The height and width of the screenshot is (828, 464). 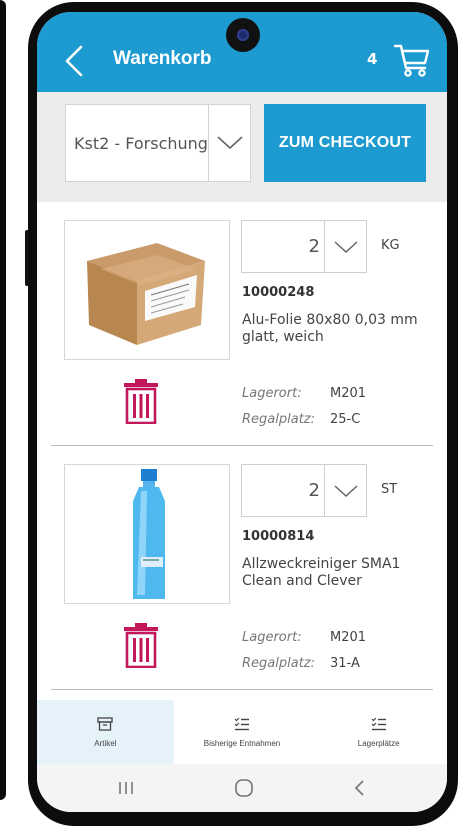 What do you see at coordinates (242, 743) in the screenshot?
I see `tab-label: Bisherige Entnahmen` at bounding box center [242, 743].